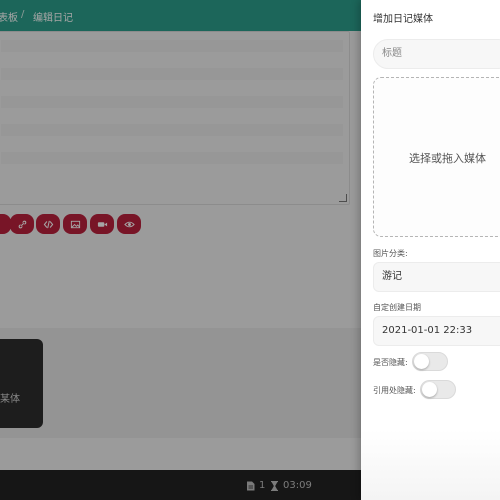  I want to click on hidden-toggle, so click(430, 361).